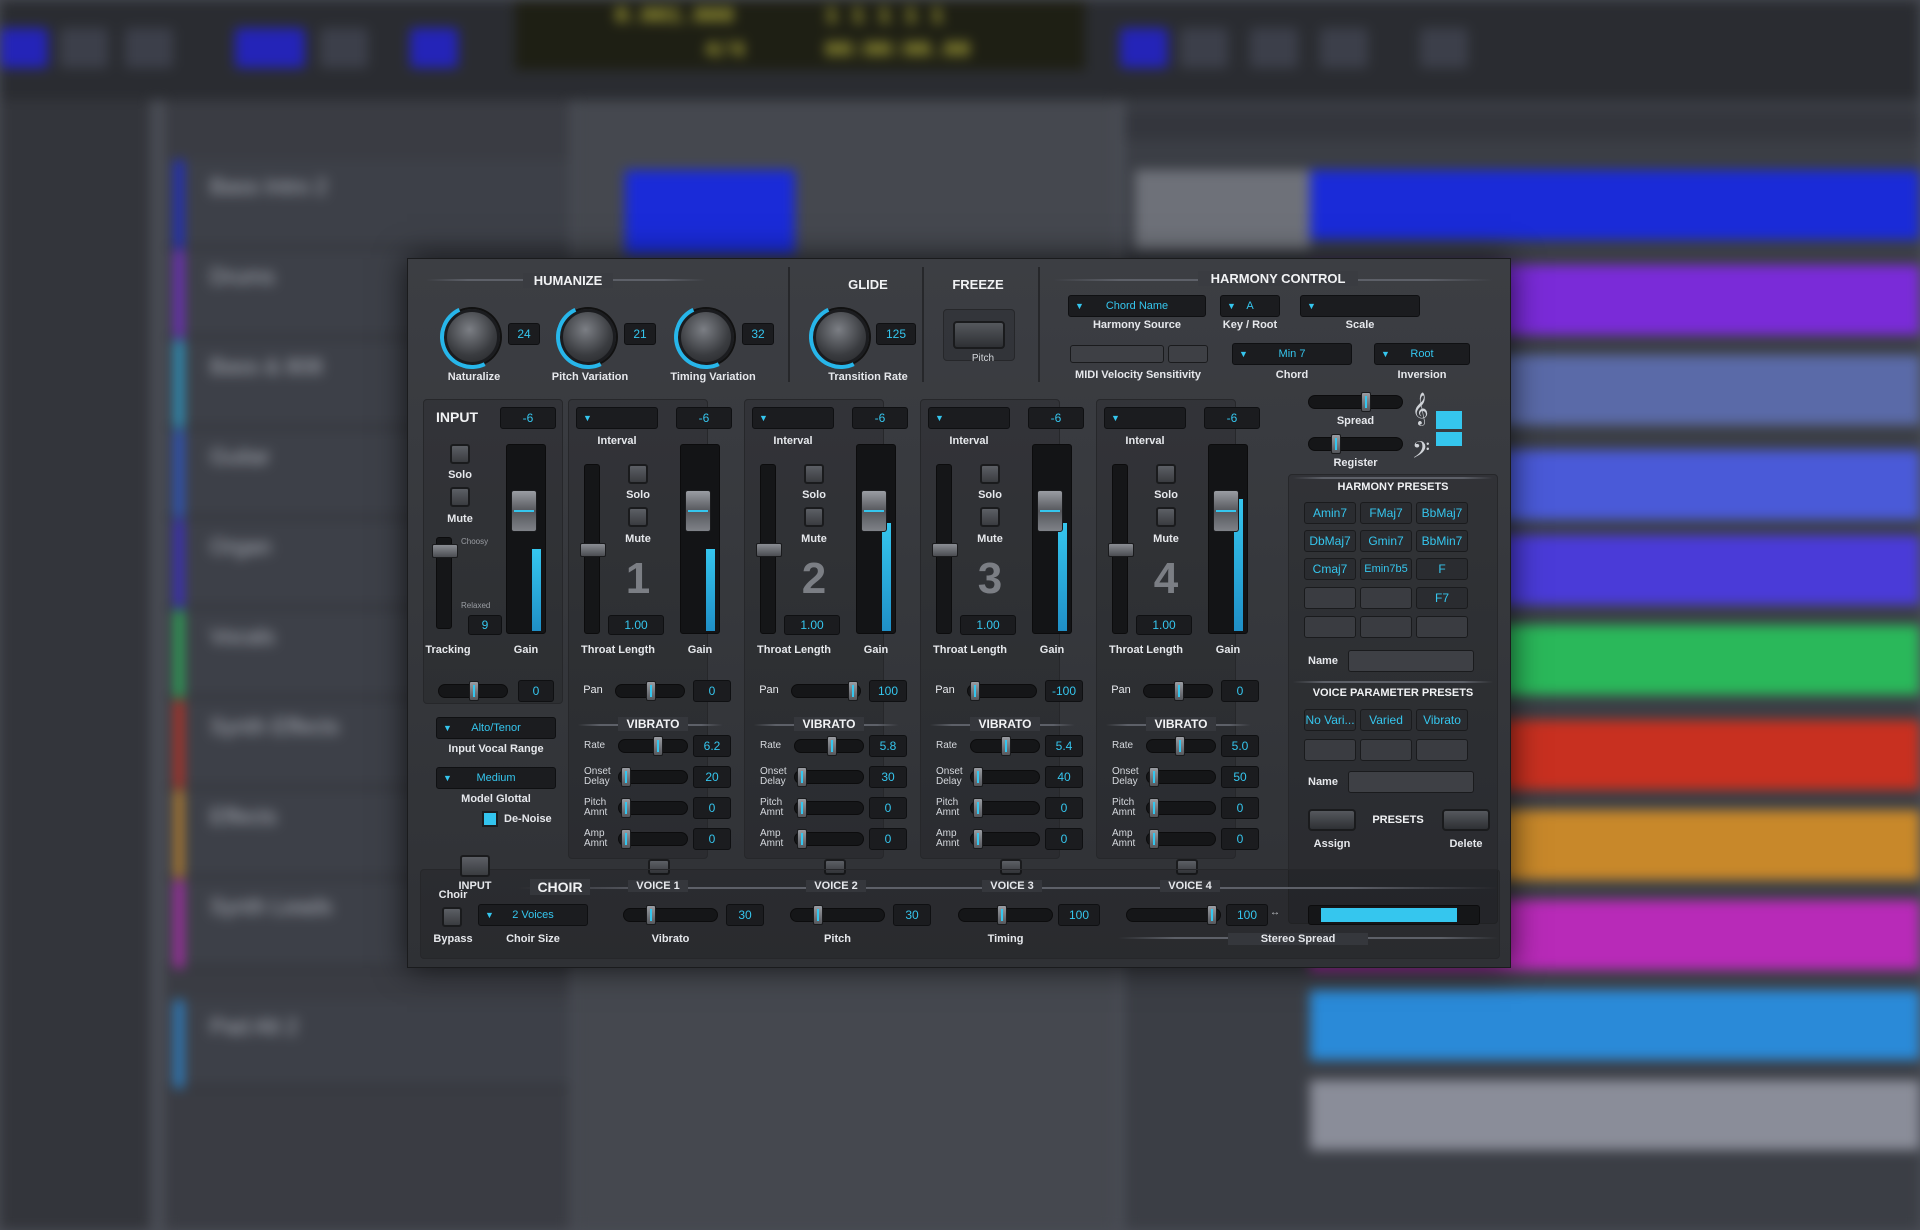 This screenshot has height=1230, width=1920. What do you see at coordinates (758, 334) in the screenshot?
I see `timing-variation-value: 32` at bounding box center [758, 334].